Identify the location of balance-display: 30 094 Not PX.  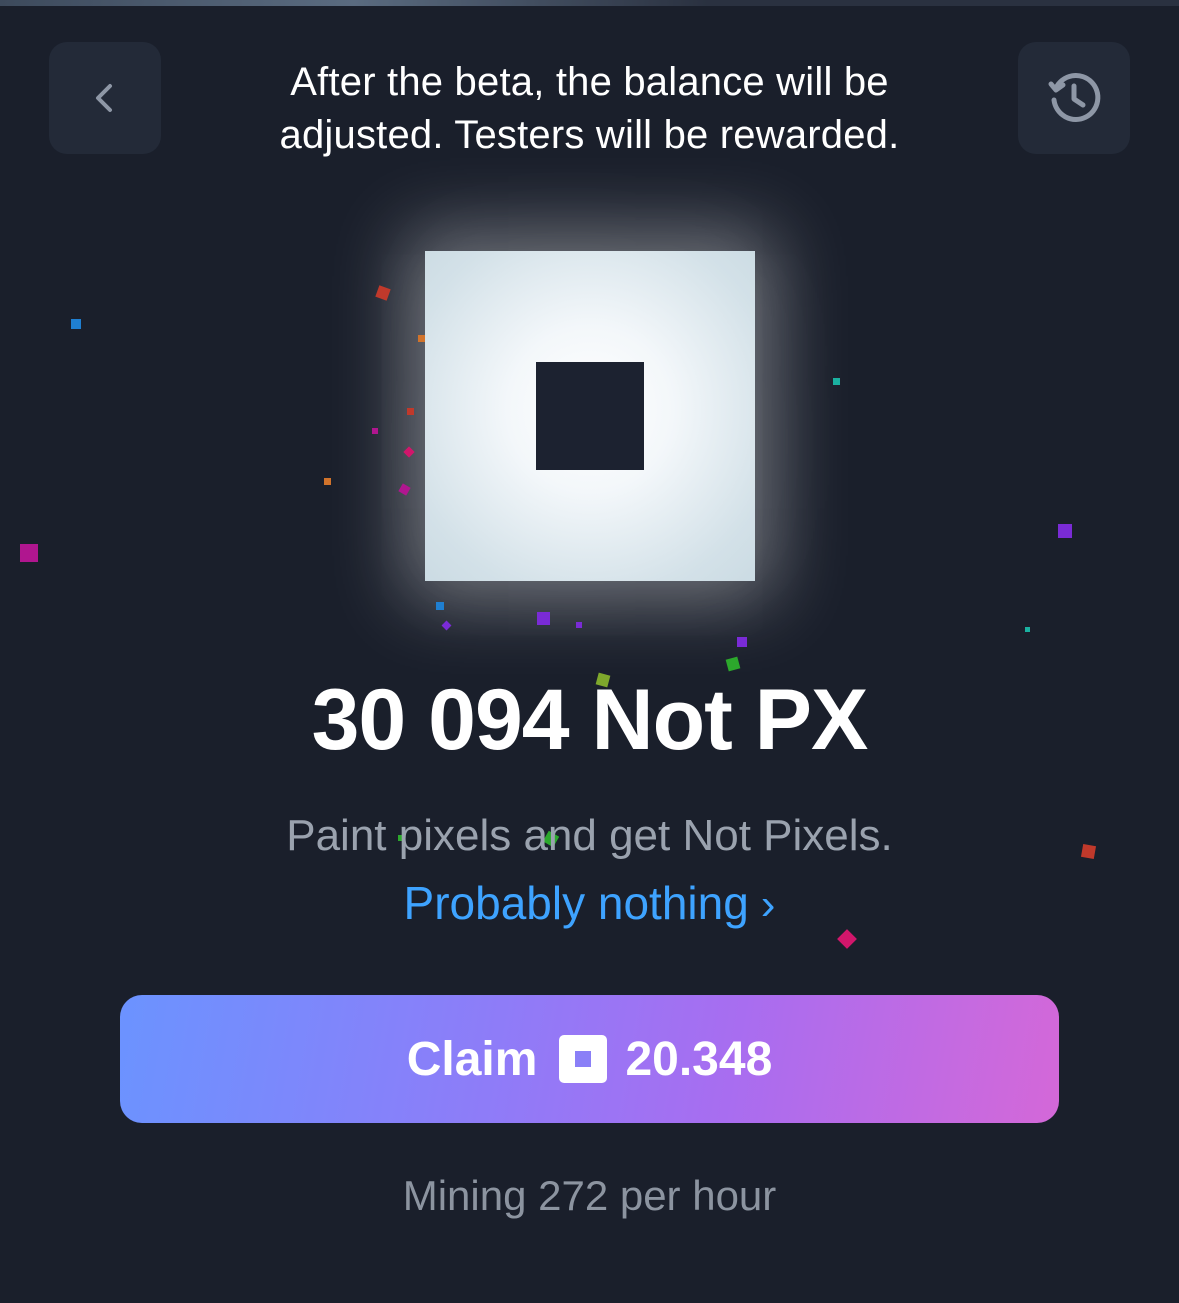
(589, 720).